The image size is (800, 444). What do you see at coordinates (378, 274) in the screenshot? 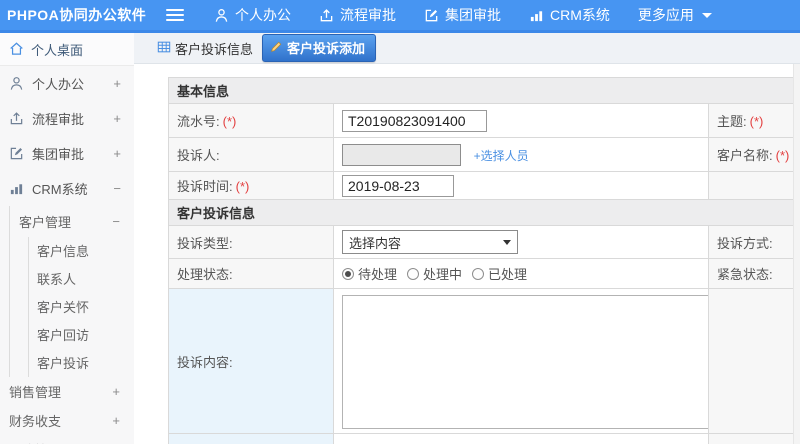
I see `radio-label: 待处理` at bounding box center [378, 274].